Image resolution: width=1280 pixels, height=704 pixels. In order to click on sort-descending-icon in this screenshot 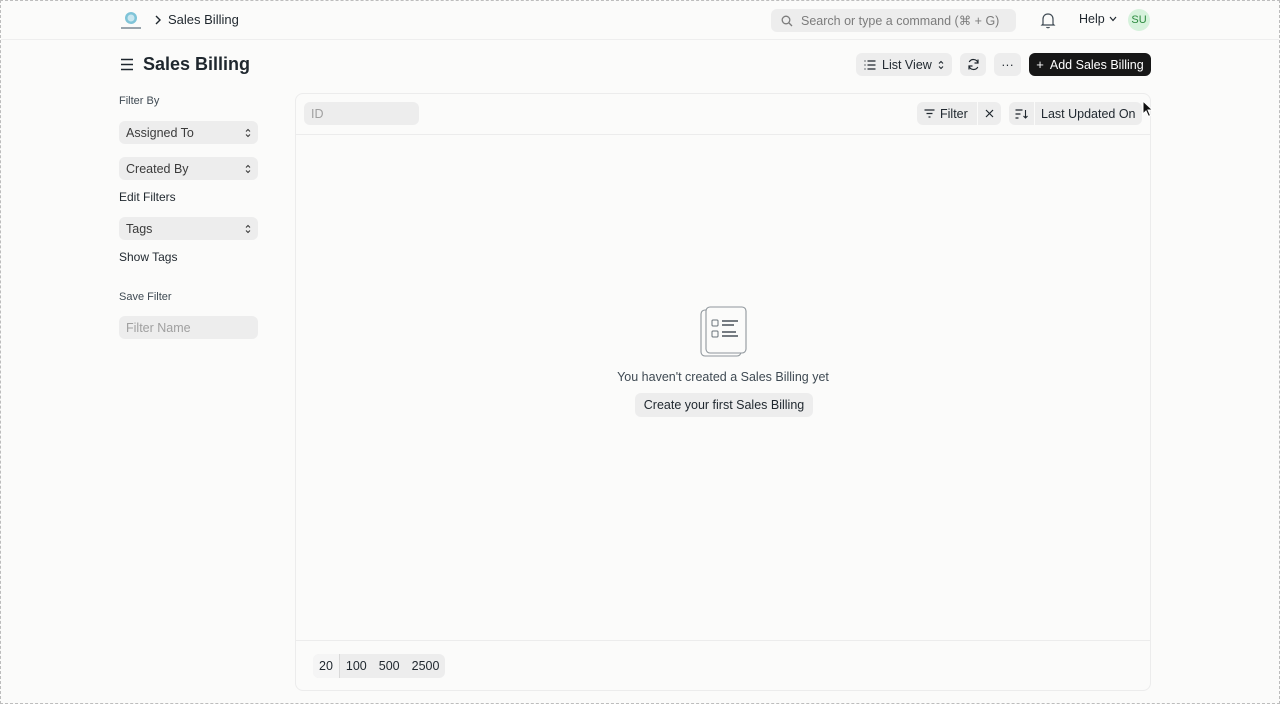, I will do `click(1021, 113)`.